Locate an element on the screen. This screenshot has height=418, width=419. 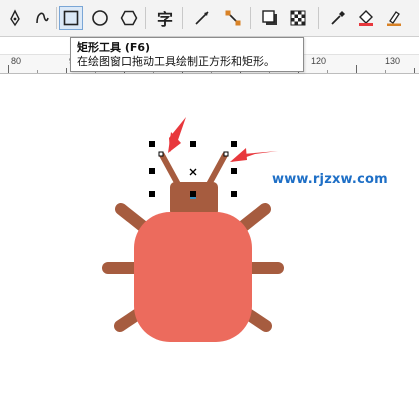
text-icon: 字 is located at coordinates (164, 19).